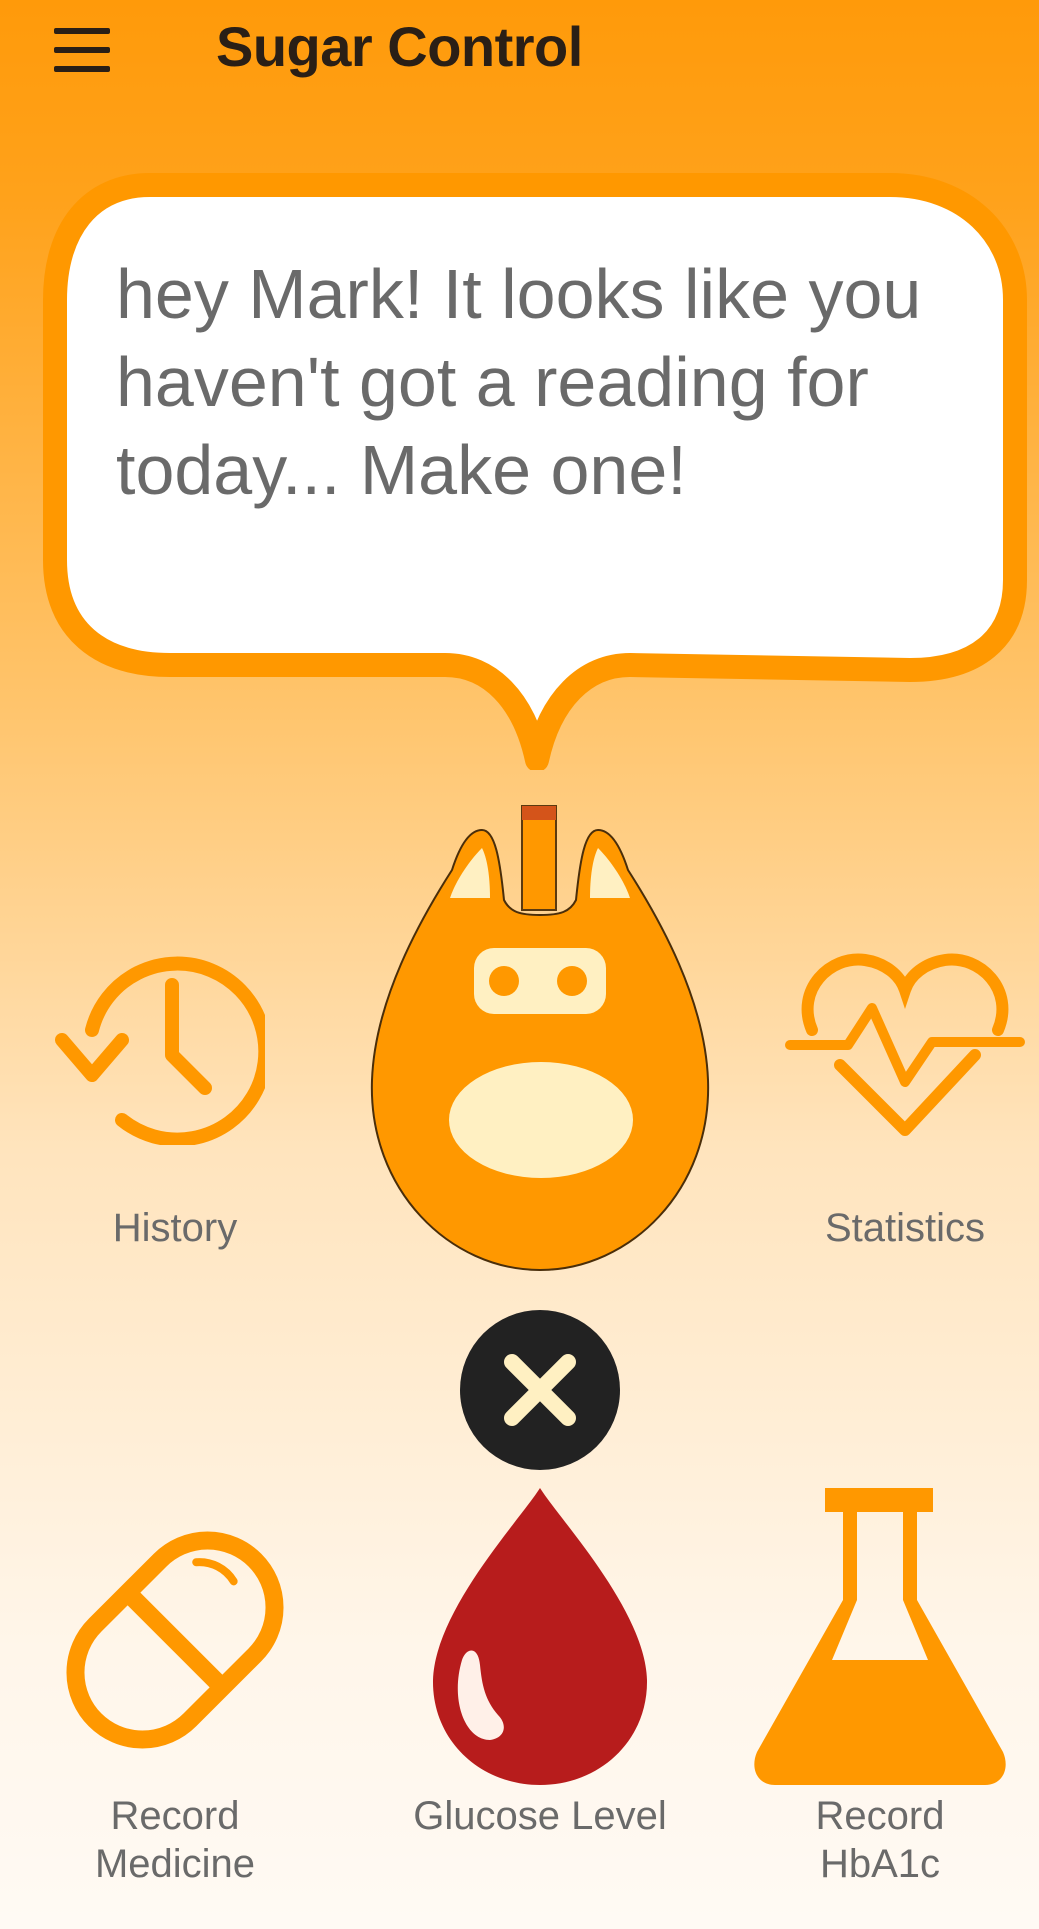  Describe the element at coordinates (535, 1040) in the screenshot. I see `glucometer-mascot-icon` at that location.